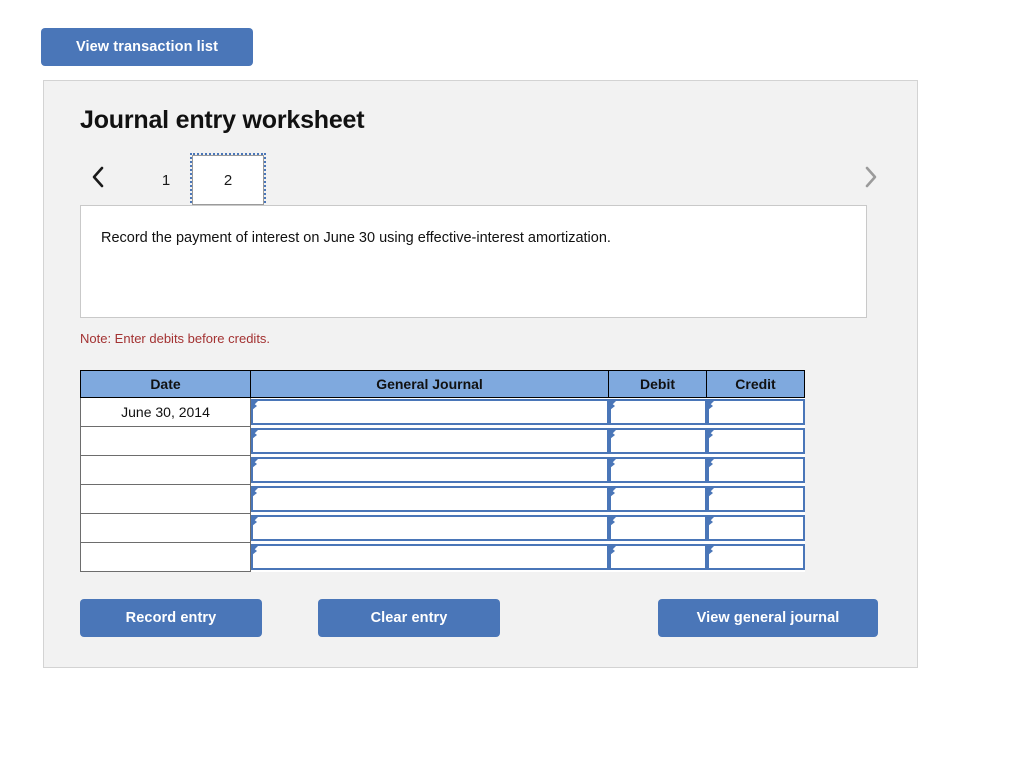  I want to click on worksheet-tab-1: 1, so click(166, 180).